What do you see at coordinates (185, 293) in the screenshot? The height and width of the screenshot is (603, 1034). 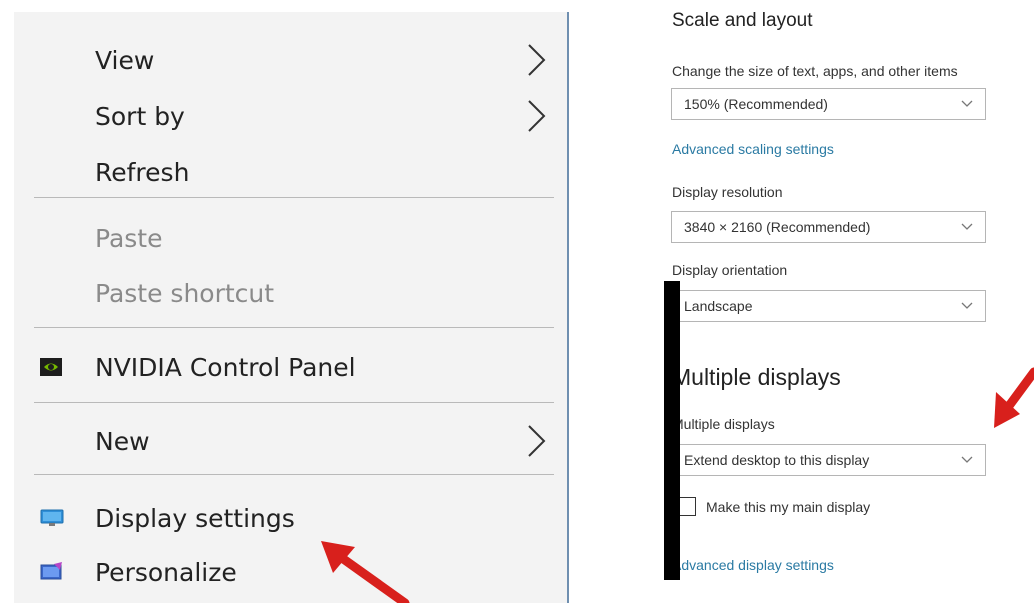 I see `menu-item-label: Paste shortcut` at bounding box center [185, 293].